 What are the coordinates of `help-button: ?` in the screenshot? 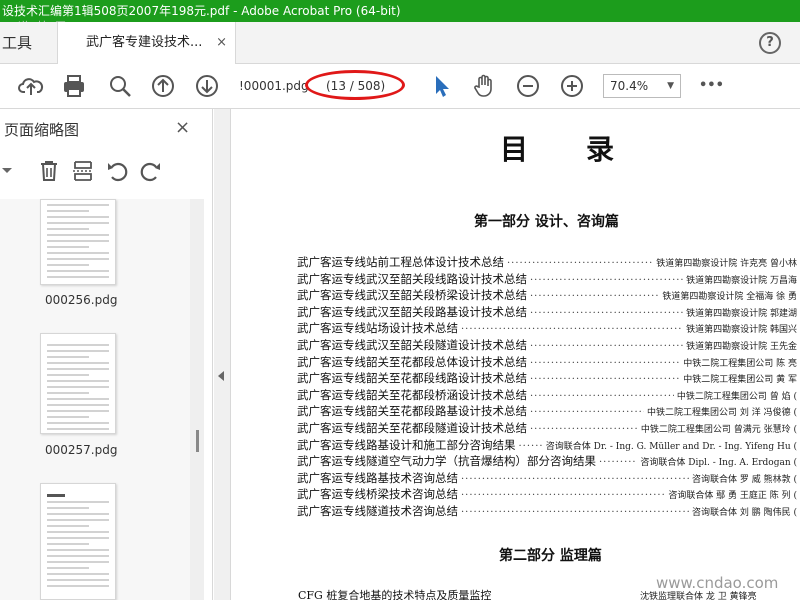 It's located at (770, 43).